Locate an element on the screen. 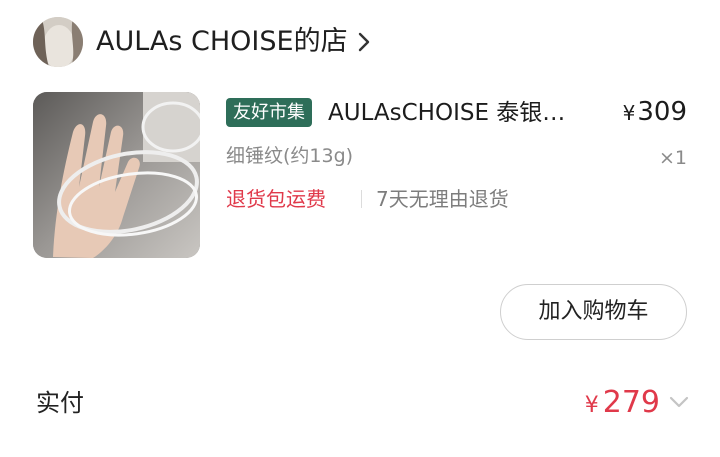 The image size is (720, 457). product-quantity: ×1 is located at coordinates (672, 158).